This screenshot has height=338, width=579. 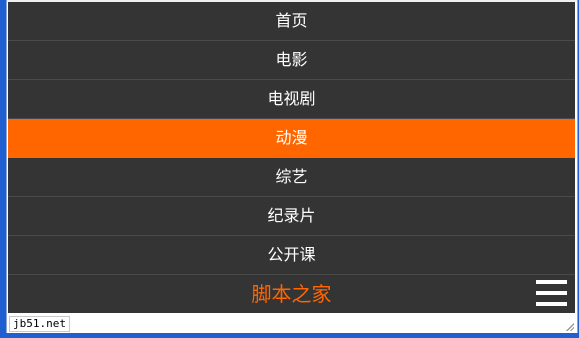 What do you see at coordinates (569, 326) in the screenshot?
I see `resize-grip-icon` at bounding box center [569, 326].